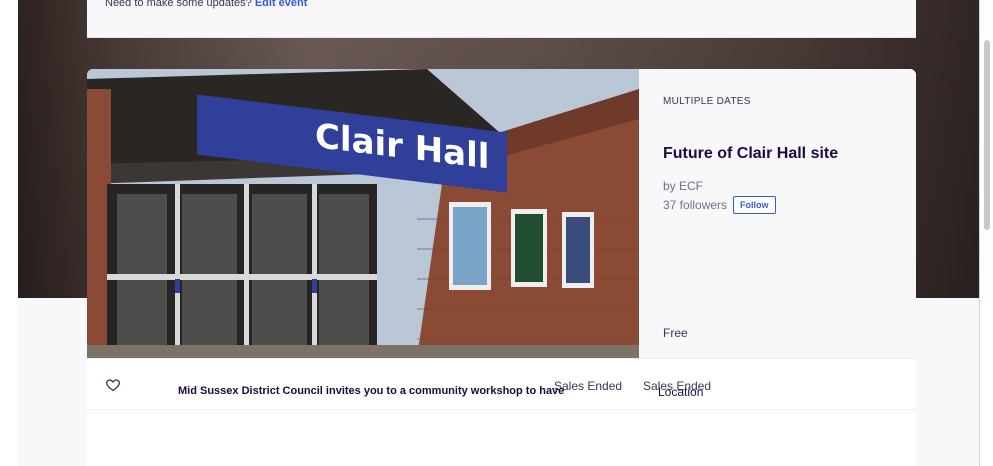 This screenshot has height=466, width=993. I want to click on followers-row: 37 followers Follow, so click(719, 205).